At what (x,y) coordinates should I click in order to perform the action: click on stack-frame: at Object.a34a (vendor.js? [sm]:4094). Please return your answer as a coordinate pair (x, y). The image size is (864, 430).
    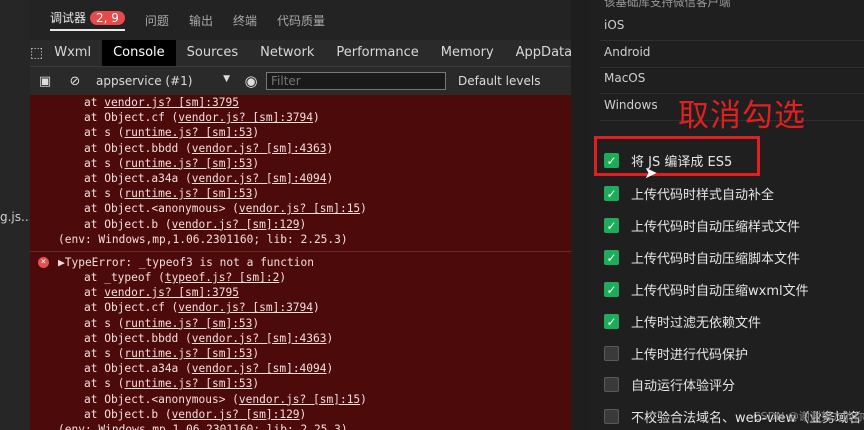
    Looking at the image, I should click on (300, 178).